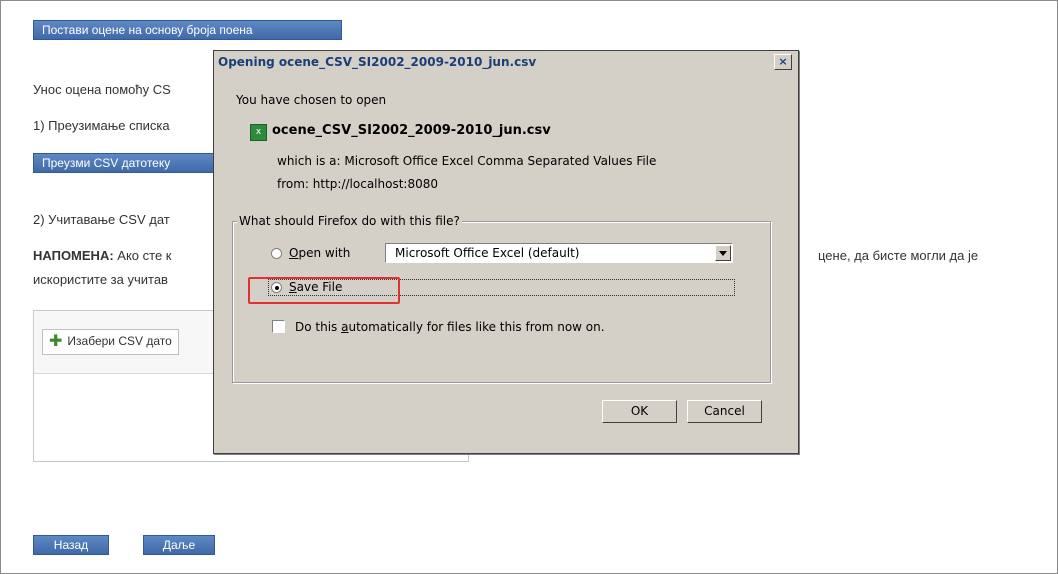  What do you see at coordinates (411, 130) in the screenshot?
I see `file-name: ocene_CSV_SI2002_2009-2010_jun.csv` at bounding box center [411, 130].